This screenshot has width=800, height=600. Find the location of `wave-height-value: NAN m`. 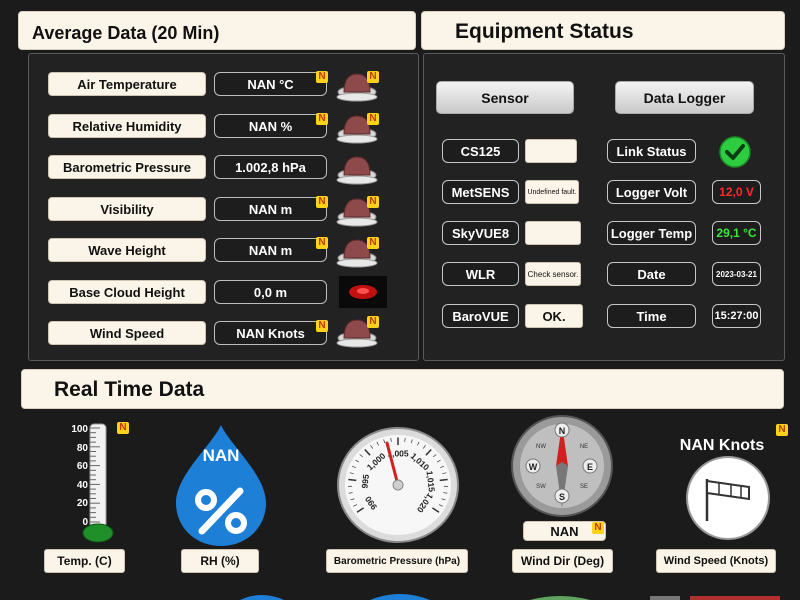

wave-height-value: NAN m is located at coordinates (270, 250).